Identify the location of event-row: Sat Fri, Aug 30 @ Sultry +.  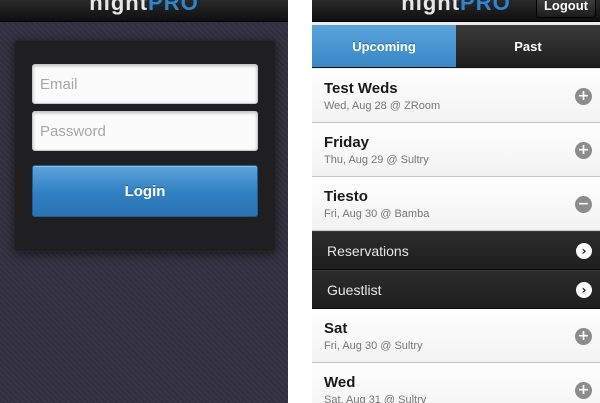
(456, 336).